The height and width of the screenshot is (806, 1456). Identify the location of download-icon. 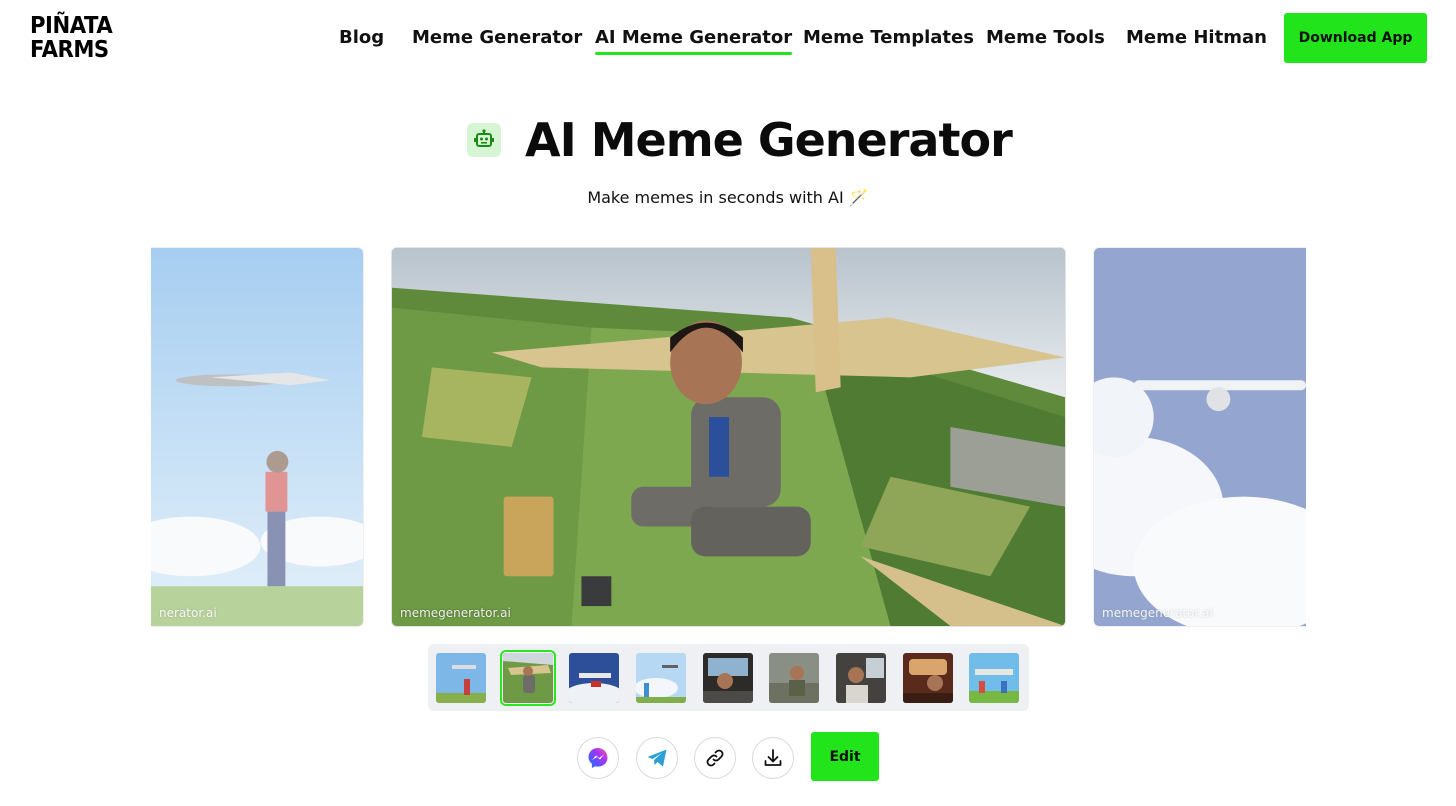
(773, 757).